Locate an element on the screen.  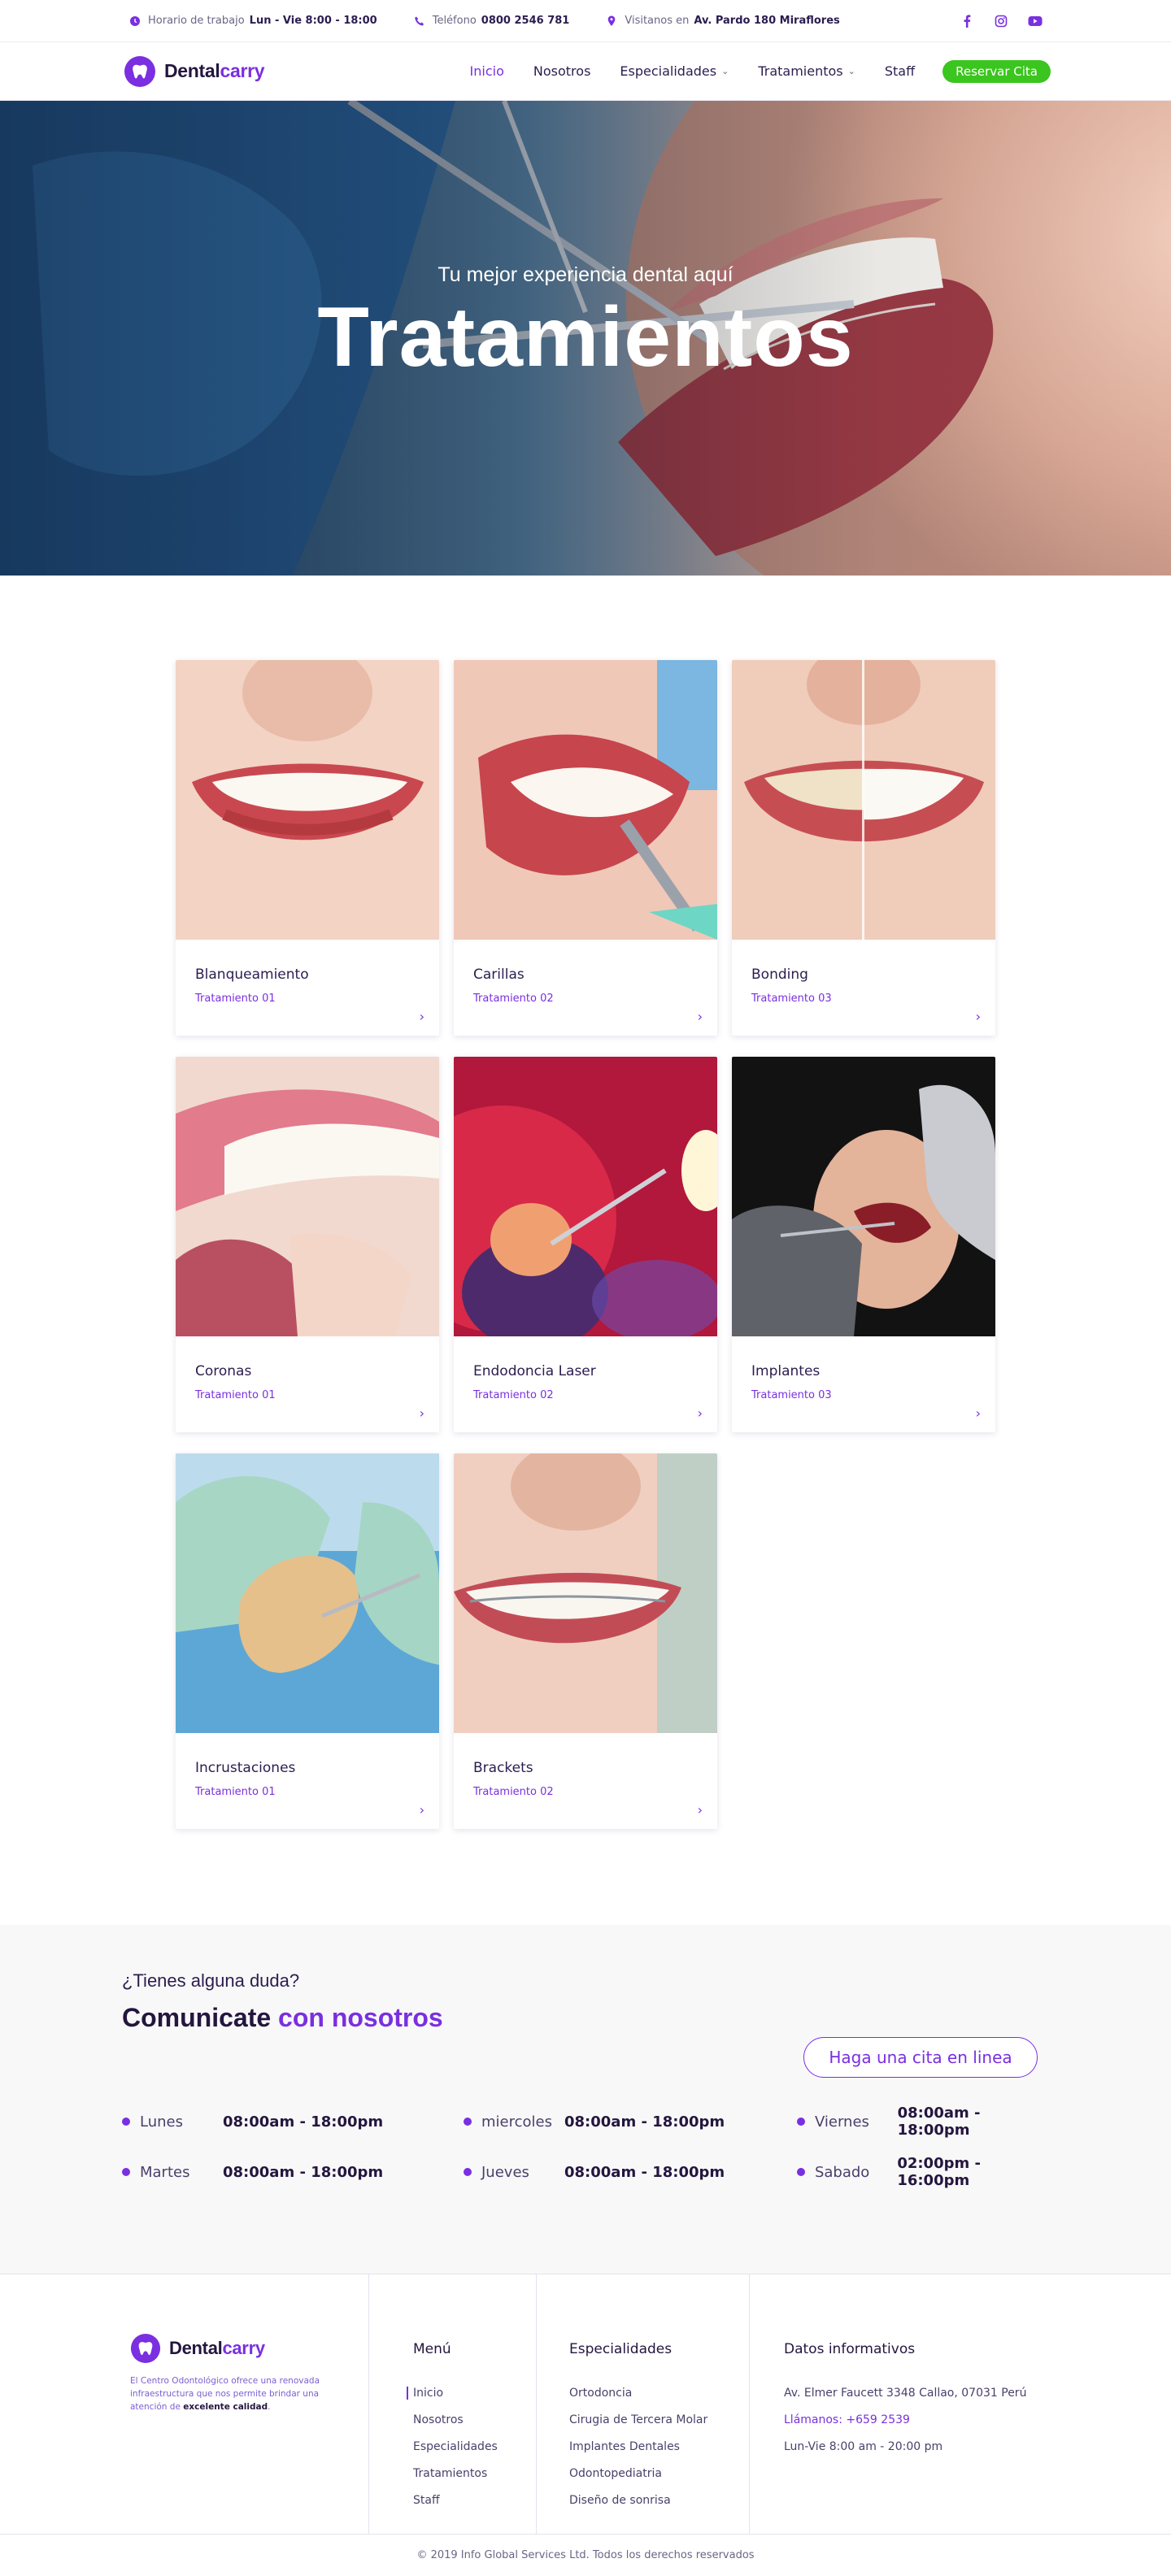
footer-logo: Dentalcarry is located at coordinates (249, 2348).